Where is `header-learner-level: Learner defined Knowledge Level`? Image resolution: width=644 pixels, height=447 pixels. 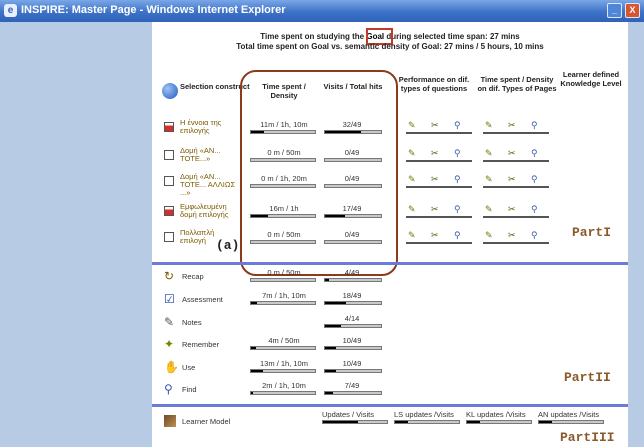 header-learner-level: Learner defined Knowledge Level is located at coordinates (591, 79).